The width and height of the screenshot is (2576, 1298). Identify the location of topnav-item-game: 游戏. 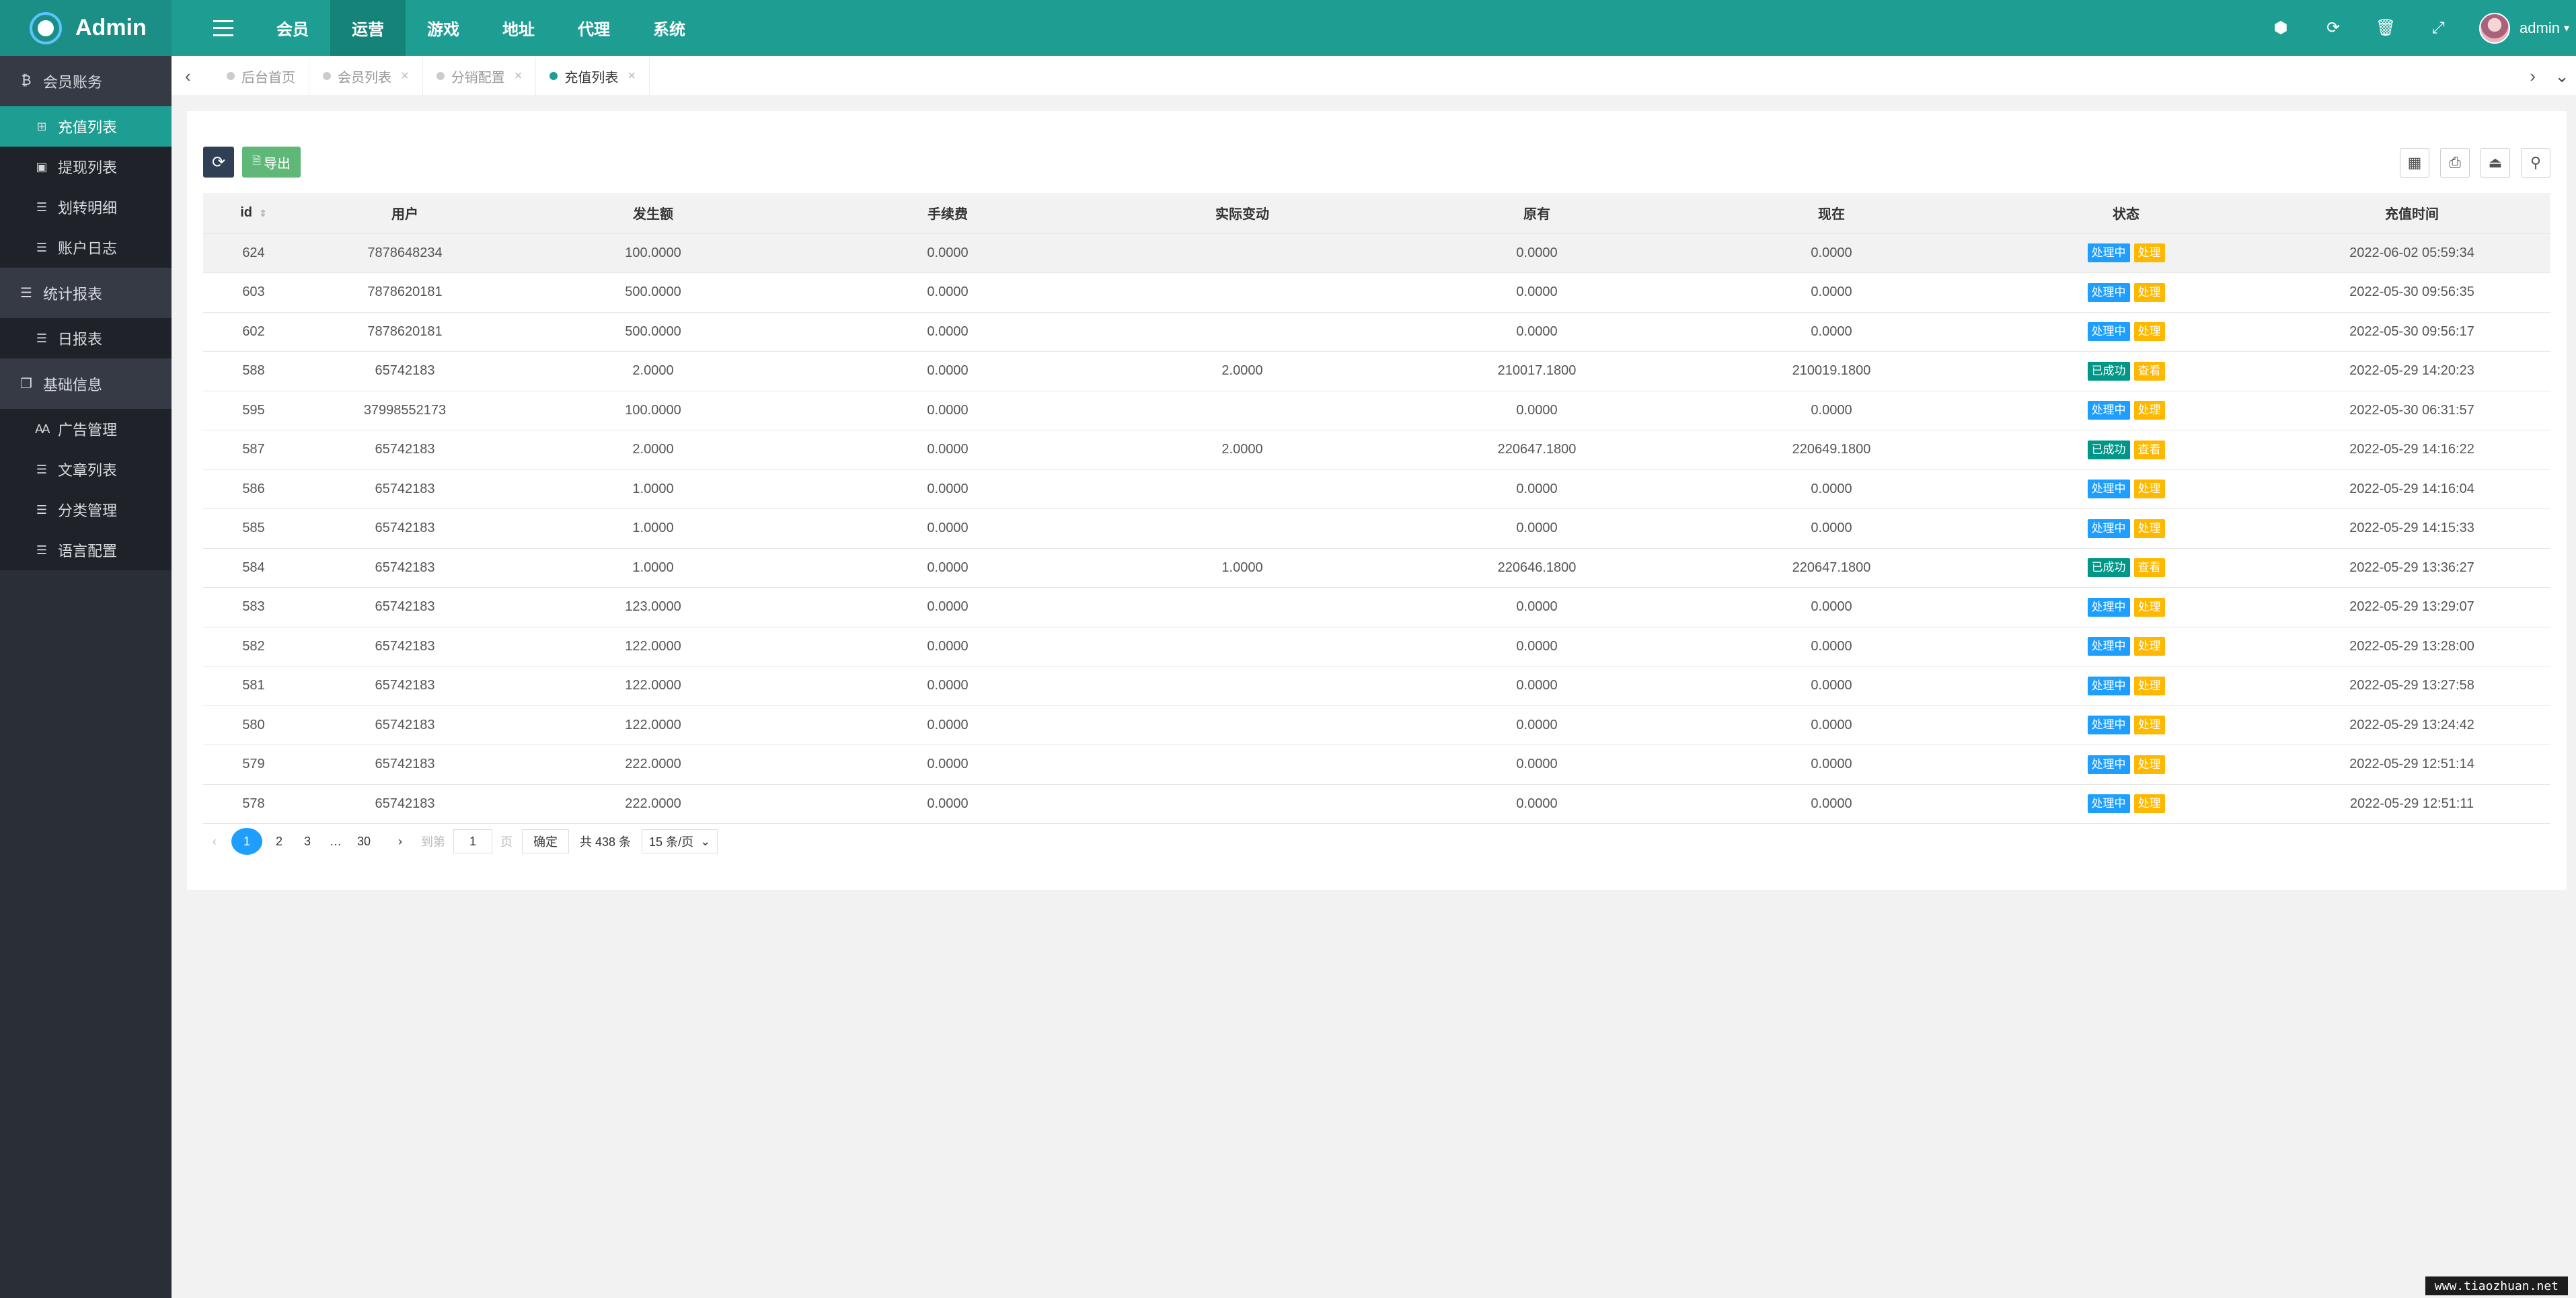
(443, 28).